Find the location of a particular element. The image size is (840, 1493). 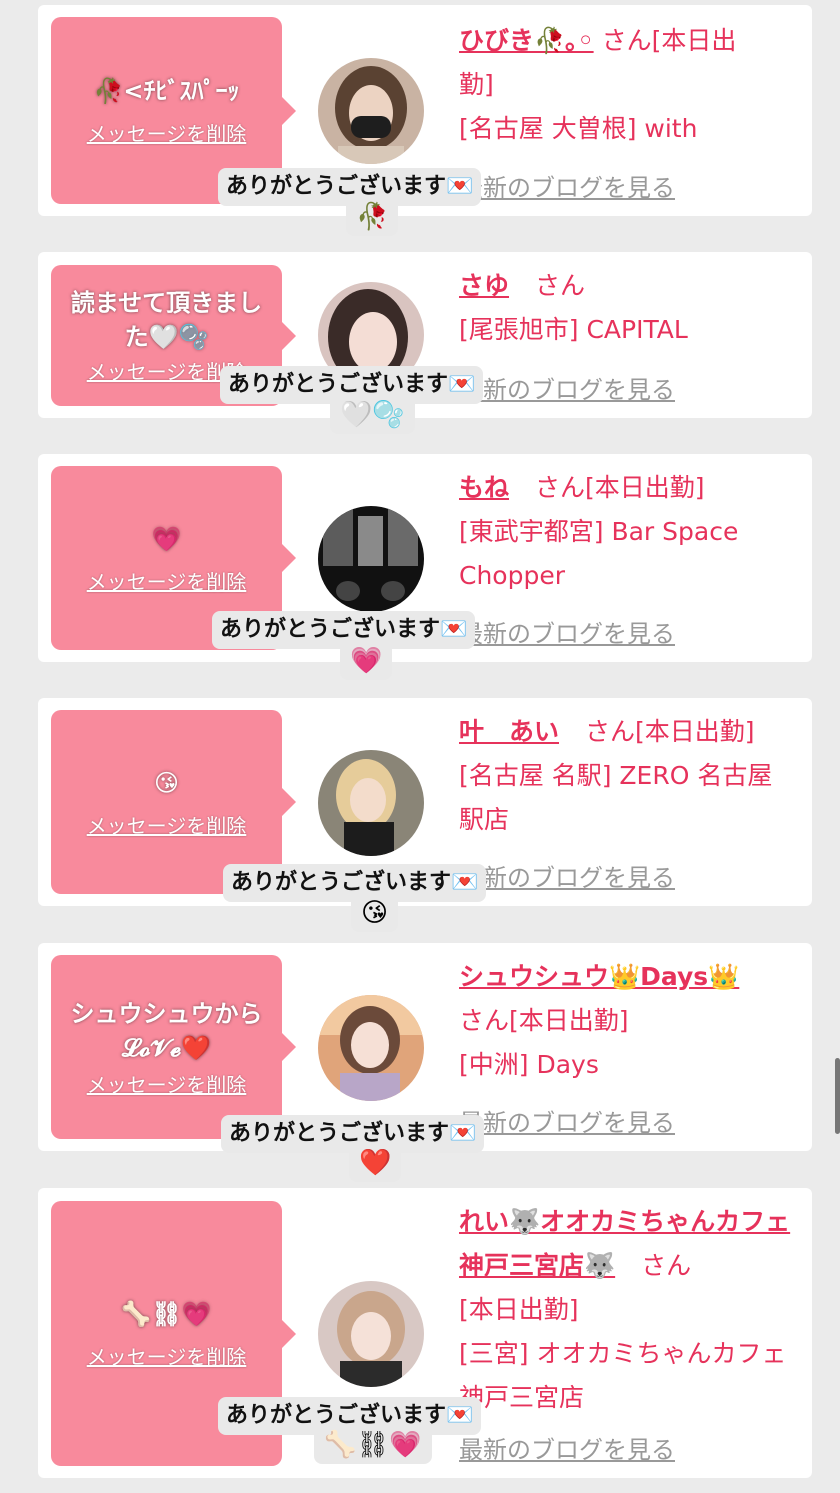

reaction-emoji: 🥀 is located at coordinates (372, 217).